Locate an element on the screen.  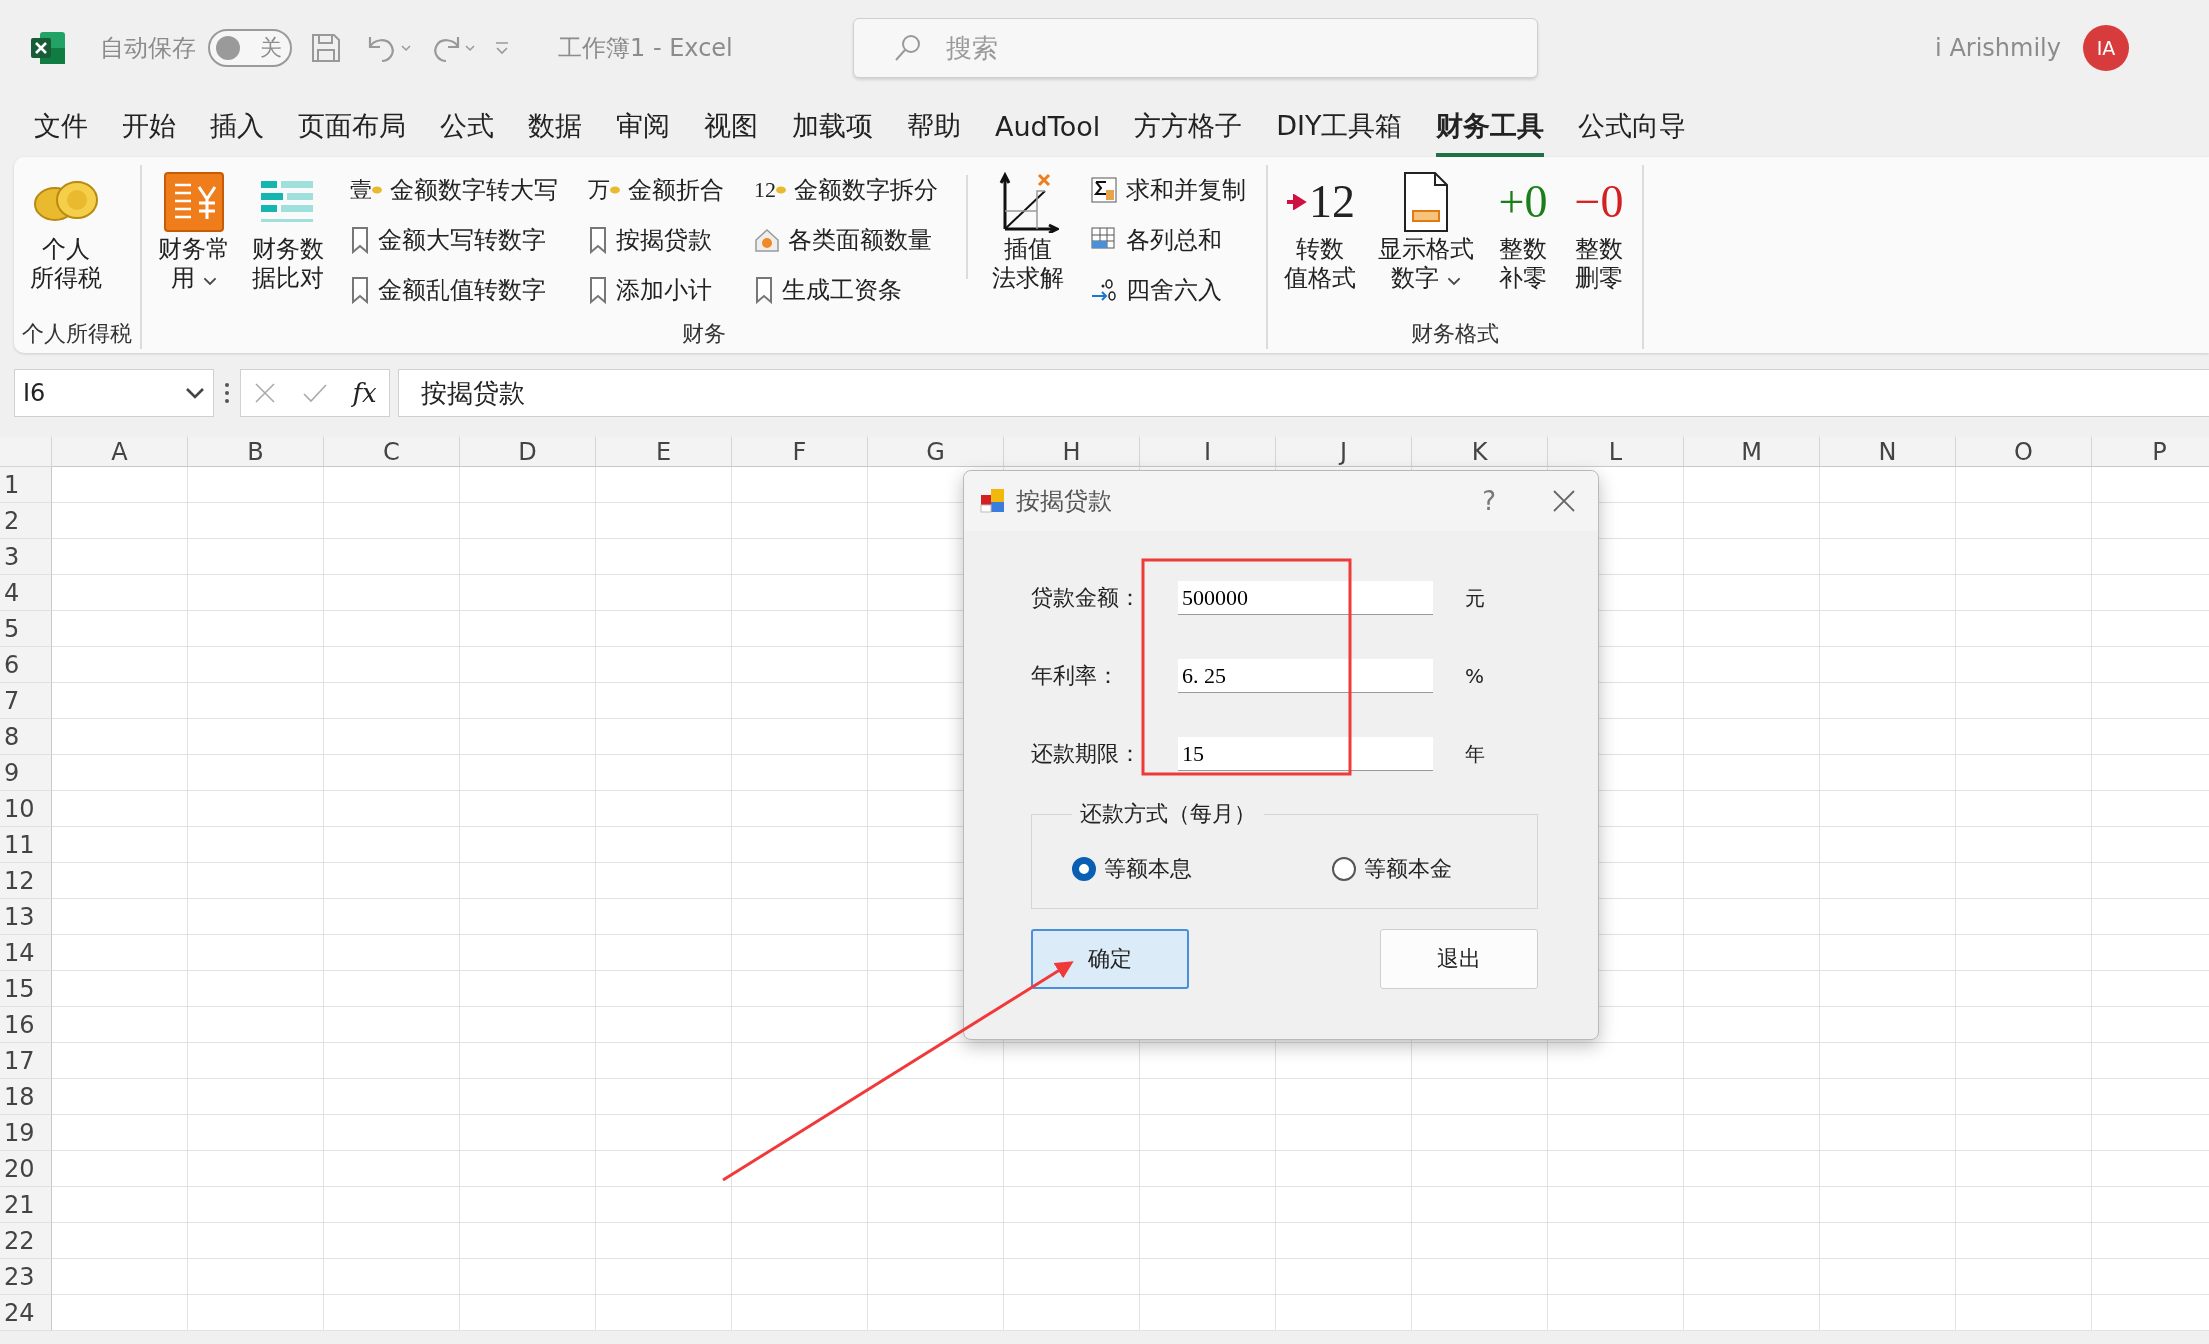
row-header: 10 is located at coordinates (26, 809).